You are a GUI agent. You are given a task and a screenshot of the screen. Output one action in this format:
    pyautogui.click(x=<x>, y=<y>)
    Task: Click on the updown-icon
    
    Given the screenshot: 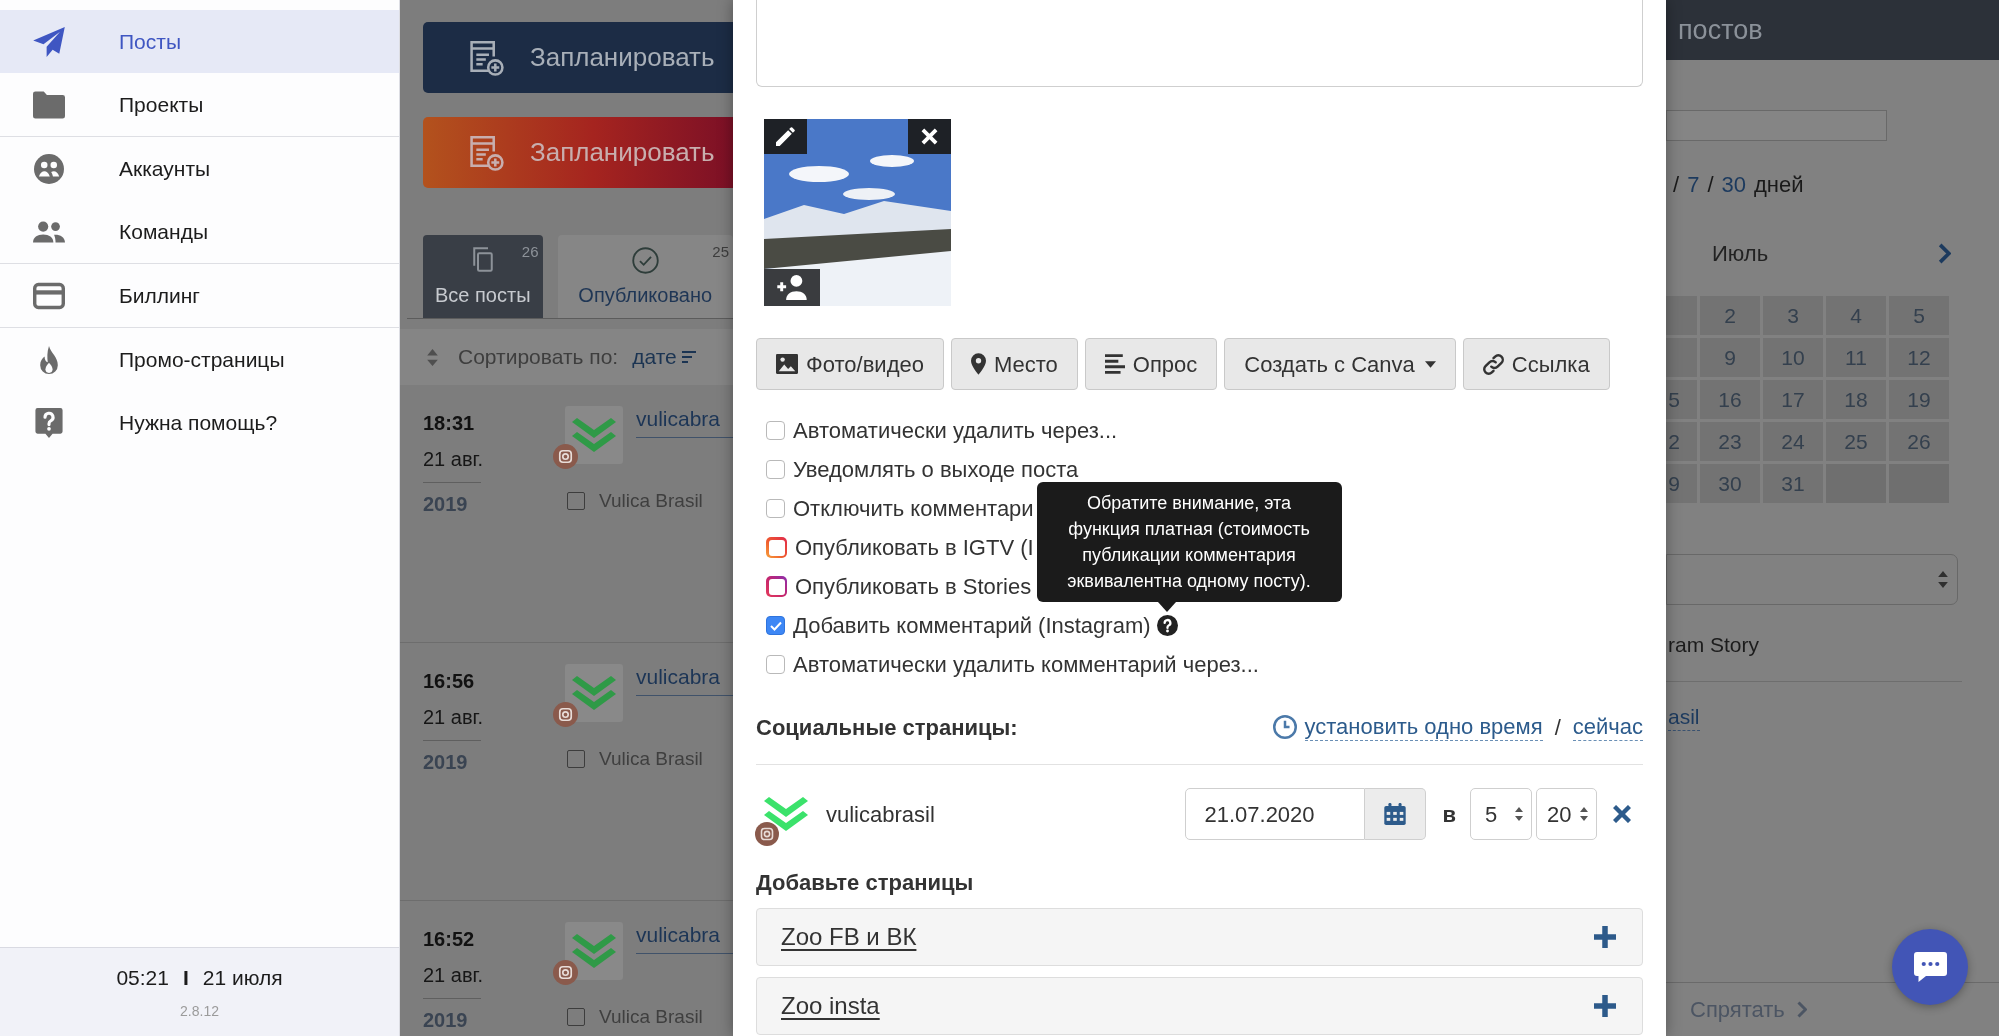 What is the action you would take?
    pyautogui.click(x=1519, y=814)
    